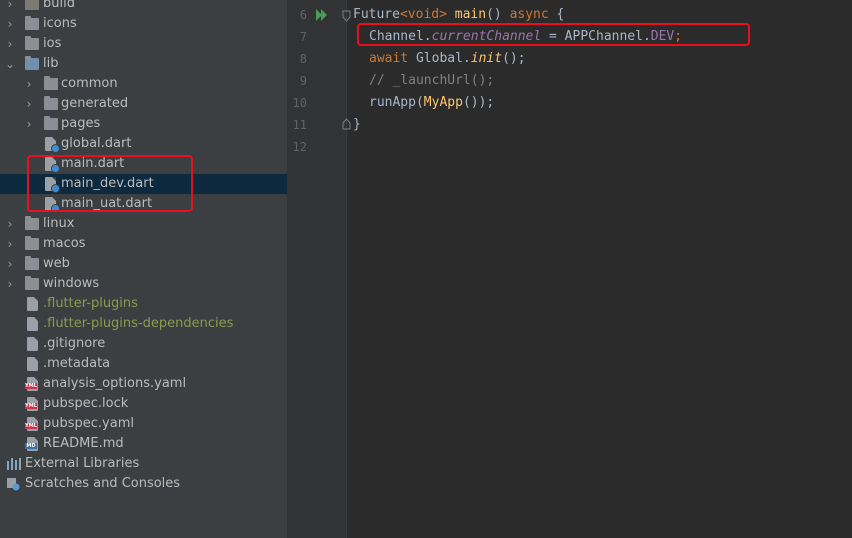 This screenshot has height=538, width=852. Describe the element at coordinates (143, 404) in the screenshot. I see `tree-item-pubspec-lock: YML pubspec.lock` at that location.